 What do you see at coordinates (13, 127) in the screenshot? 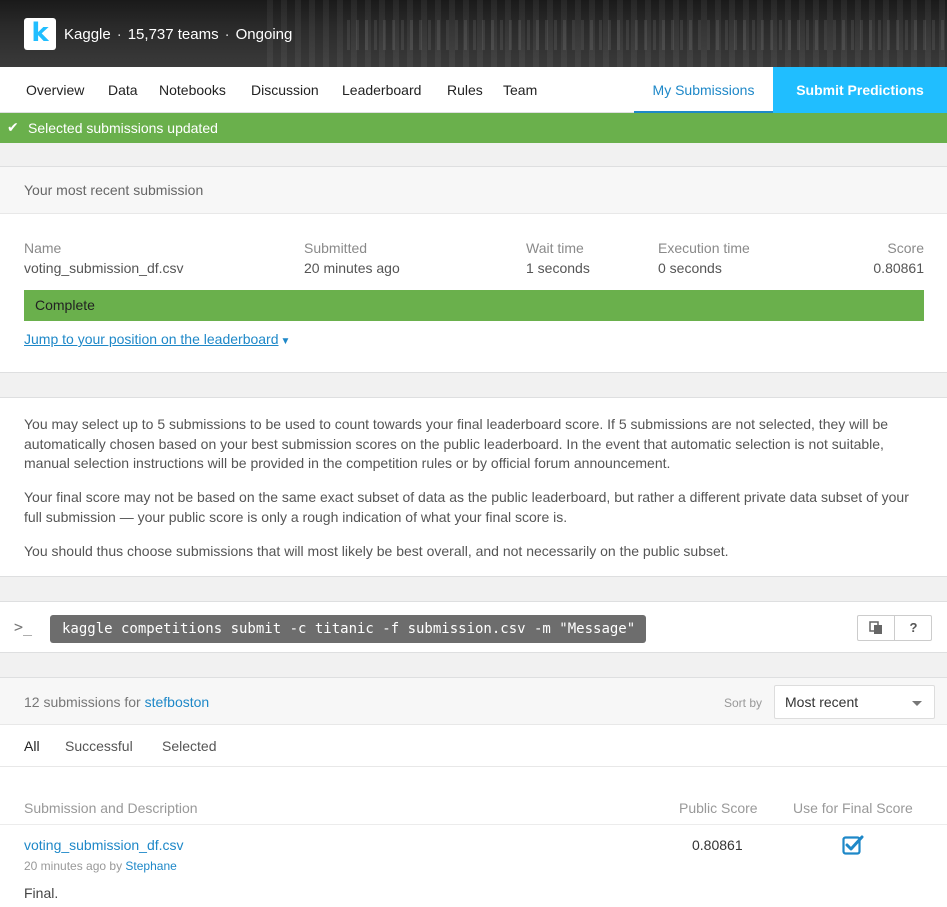
I see `check-icon: ✔` at bounding box center [13, 127].